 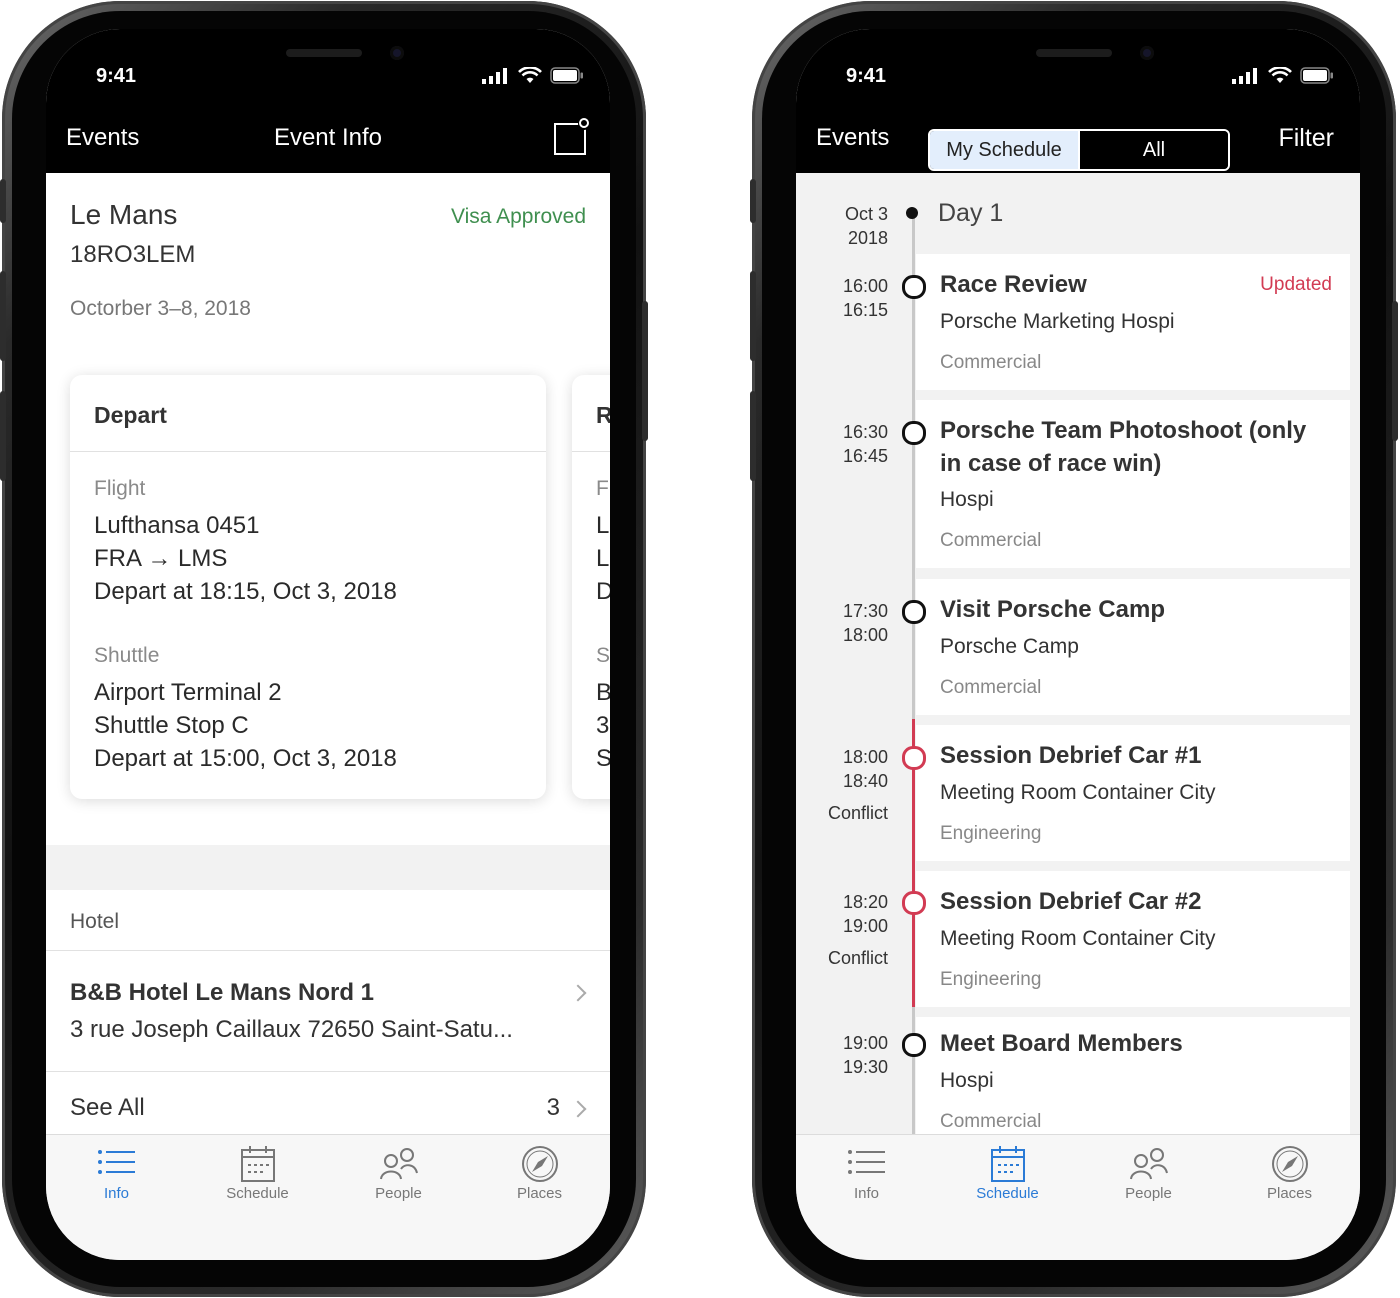 What do you see at coordinates (1133, 1075) in the screenshot?
I see `schedule-item: Meet Board Members Hospi Commercial` at bounding box center [1133, 1075].